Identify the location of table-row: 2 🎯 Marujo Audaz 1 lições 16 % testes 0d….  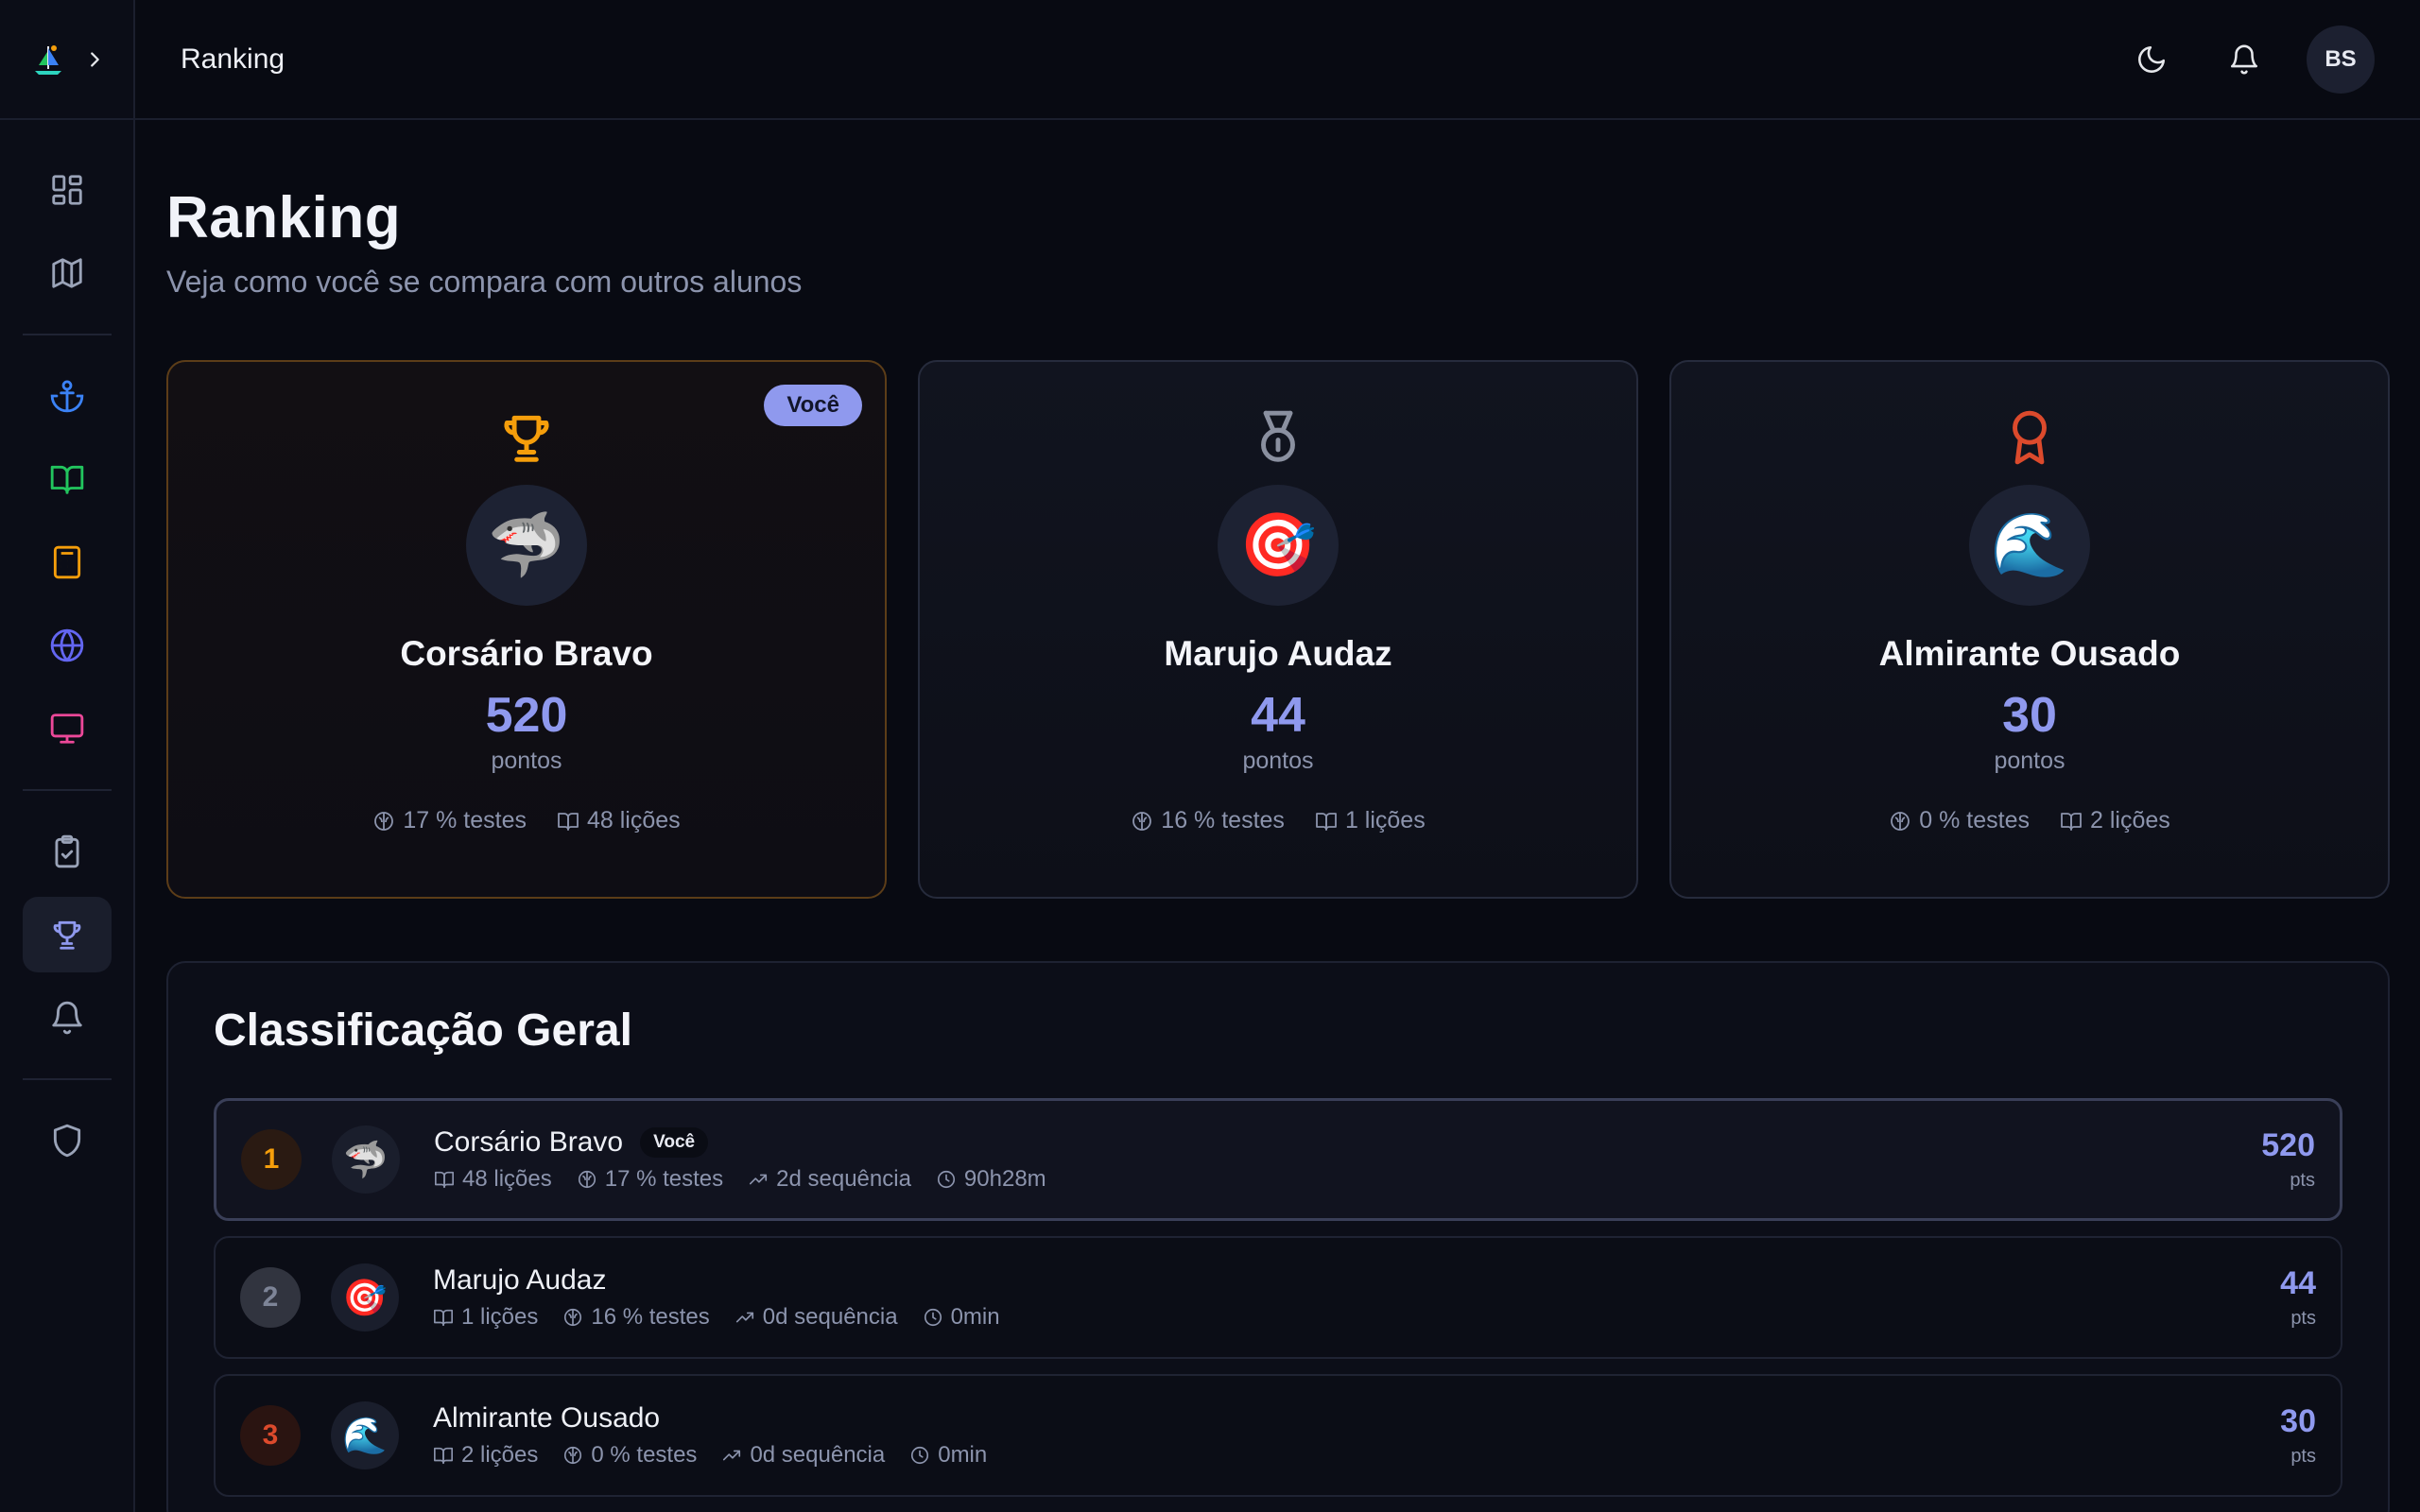
(1278, 1297).